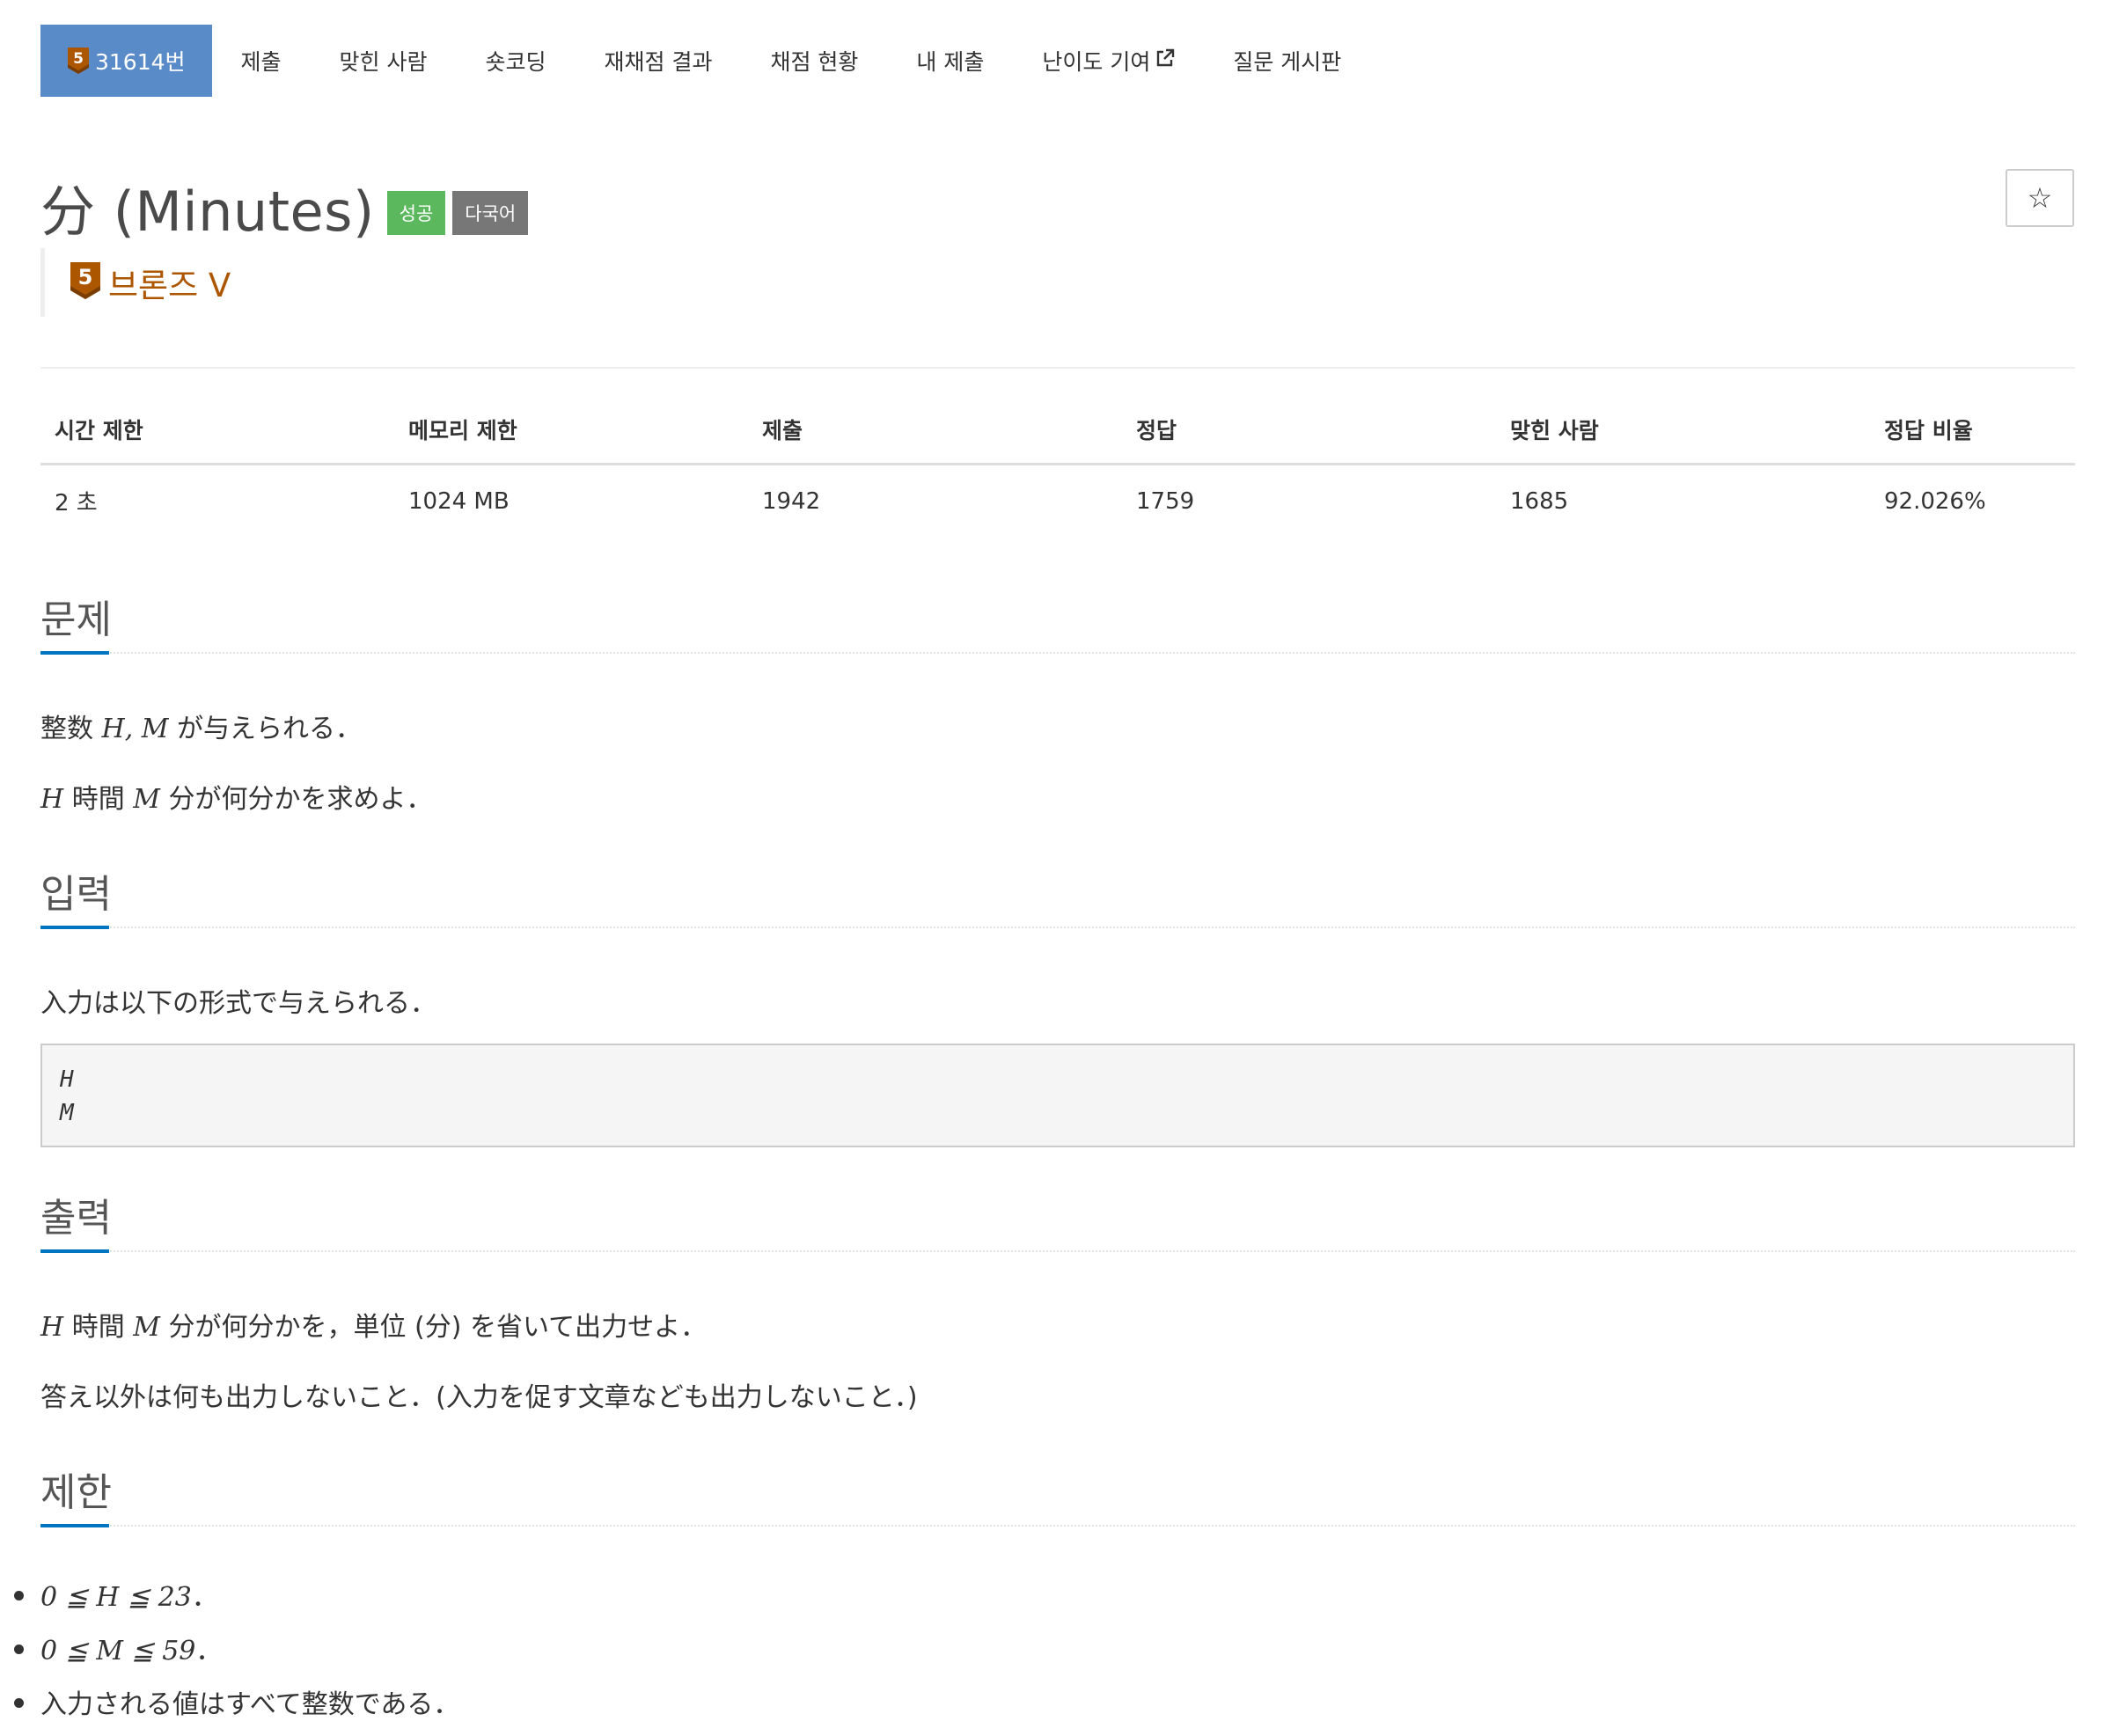  What do you see at coordinates (208, 211) in the screenshot?
I see `problem-title: 分 (Minutes)` at bounding box center [208, 211].